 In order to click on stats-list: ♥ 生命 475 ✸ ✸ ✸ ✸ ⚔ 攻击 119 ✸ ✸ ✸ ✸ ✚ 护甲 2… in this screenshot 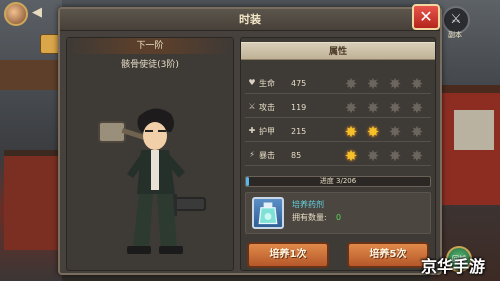, I will do `click(338, 122)`.